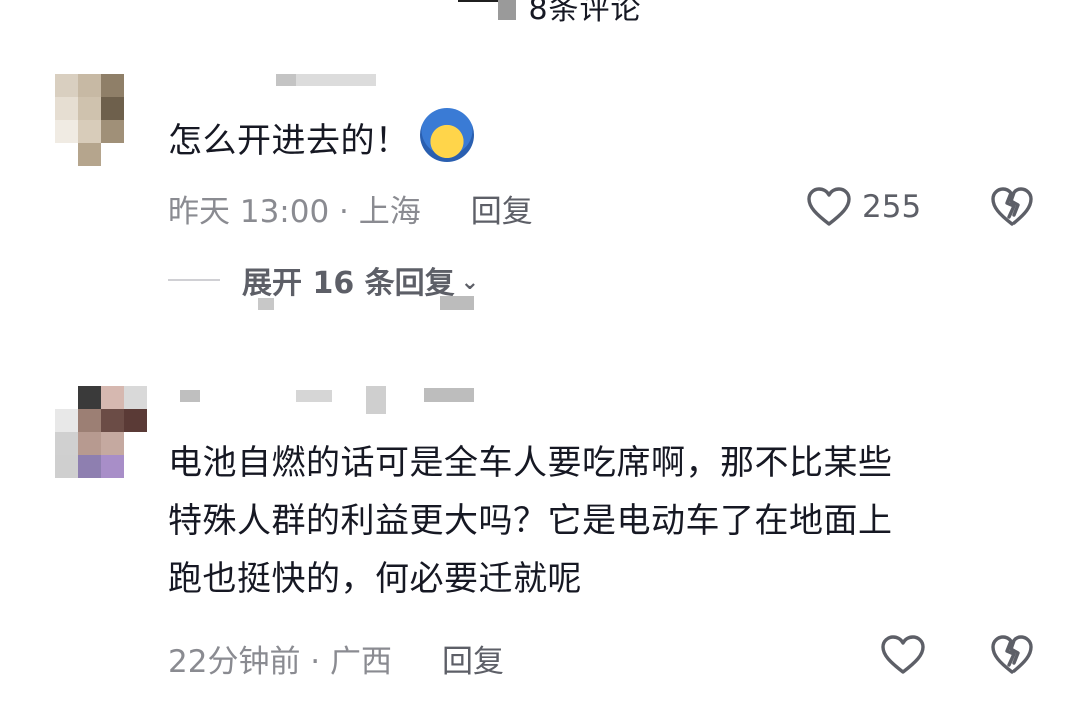 The width and height of the screenshot is (1080, 722). Describe the element at coordinates (892, 207) in the screenshot. I see `like-count: 255` at that location.